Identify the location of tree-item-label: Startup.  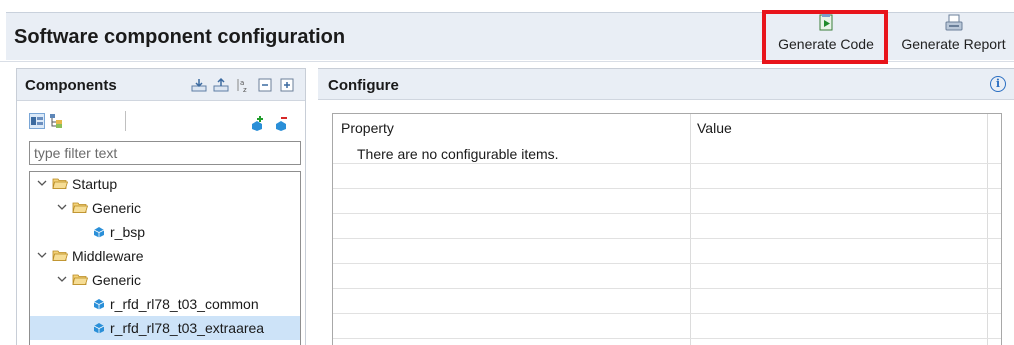
(95, 184).